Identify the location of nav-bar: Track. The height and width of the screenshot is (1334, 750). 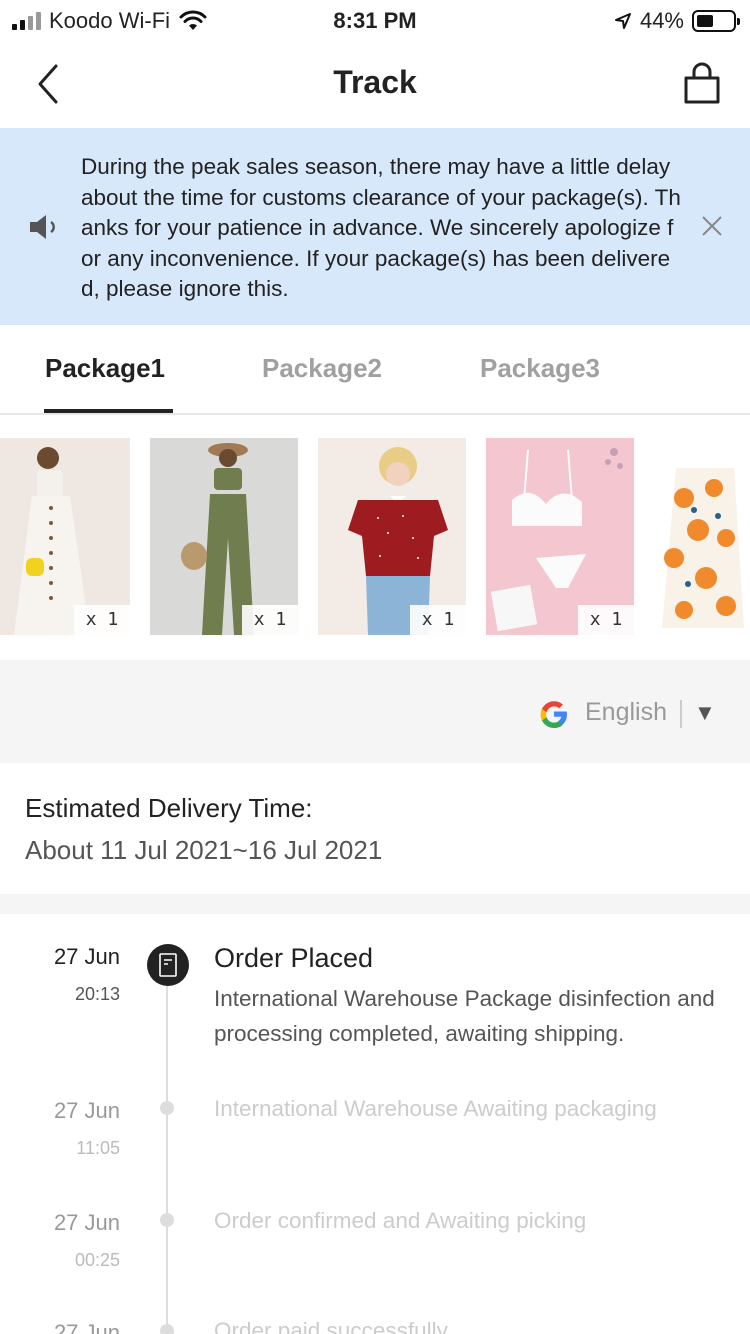
(375, 84).